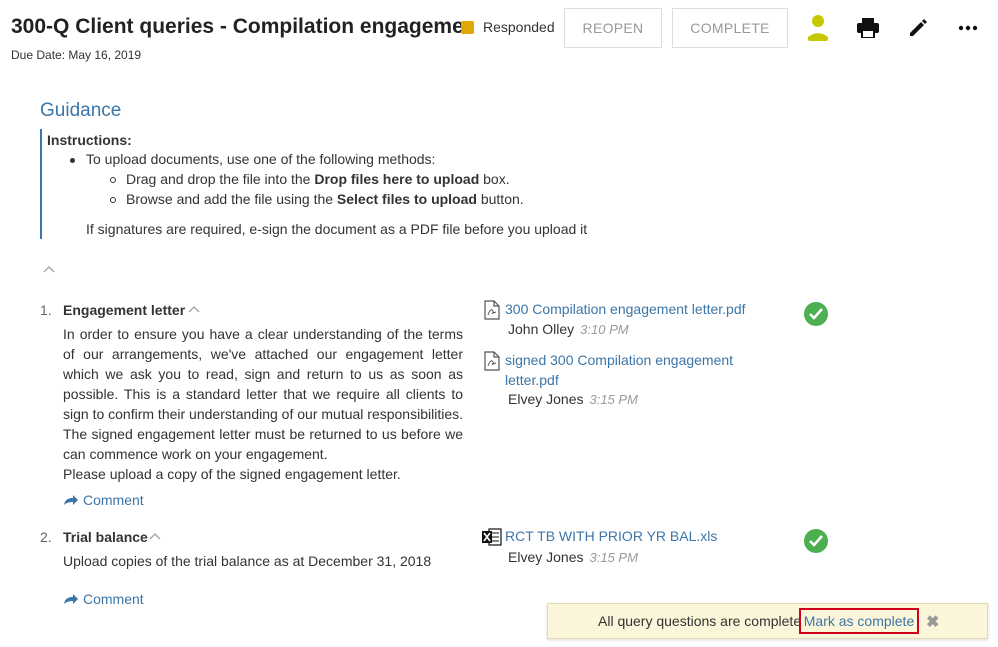 The image size is (998, 647). What do you see at coordinates (701, 621) in the screenshot?
I see `toast-message: All query questions are complete.` at bounding box center [701, 621].